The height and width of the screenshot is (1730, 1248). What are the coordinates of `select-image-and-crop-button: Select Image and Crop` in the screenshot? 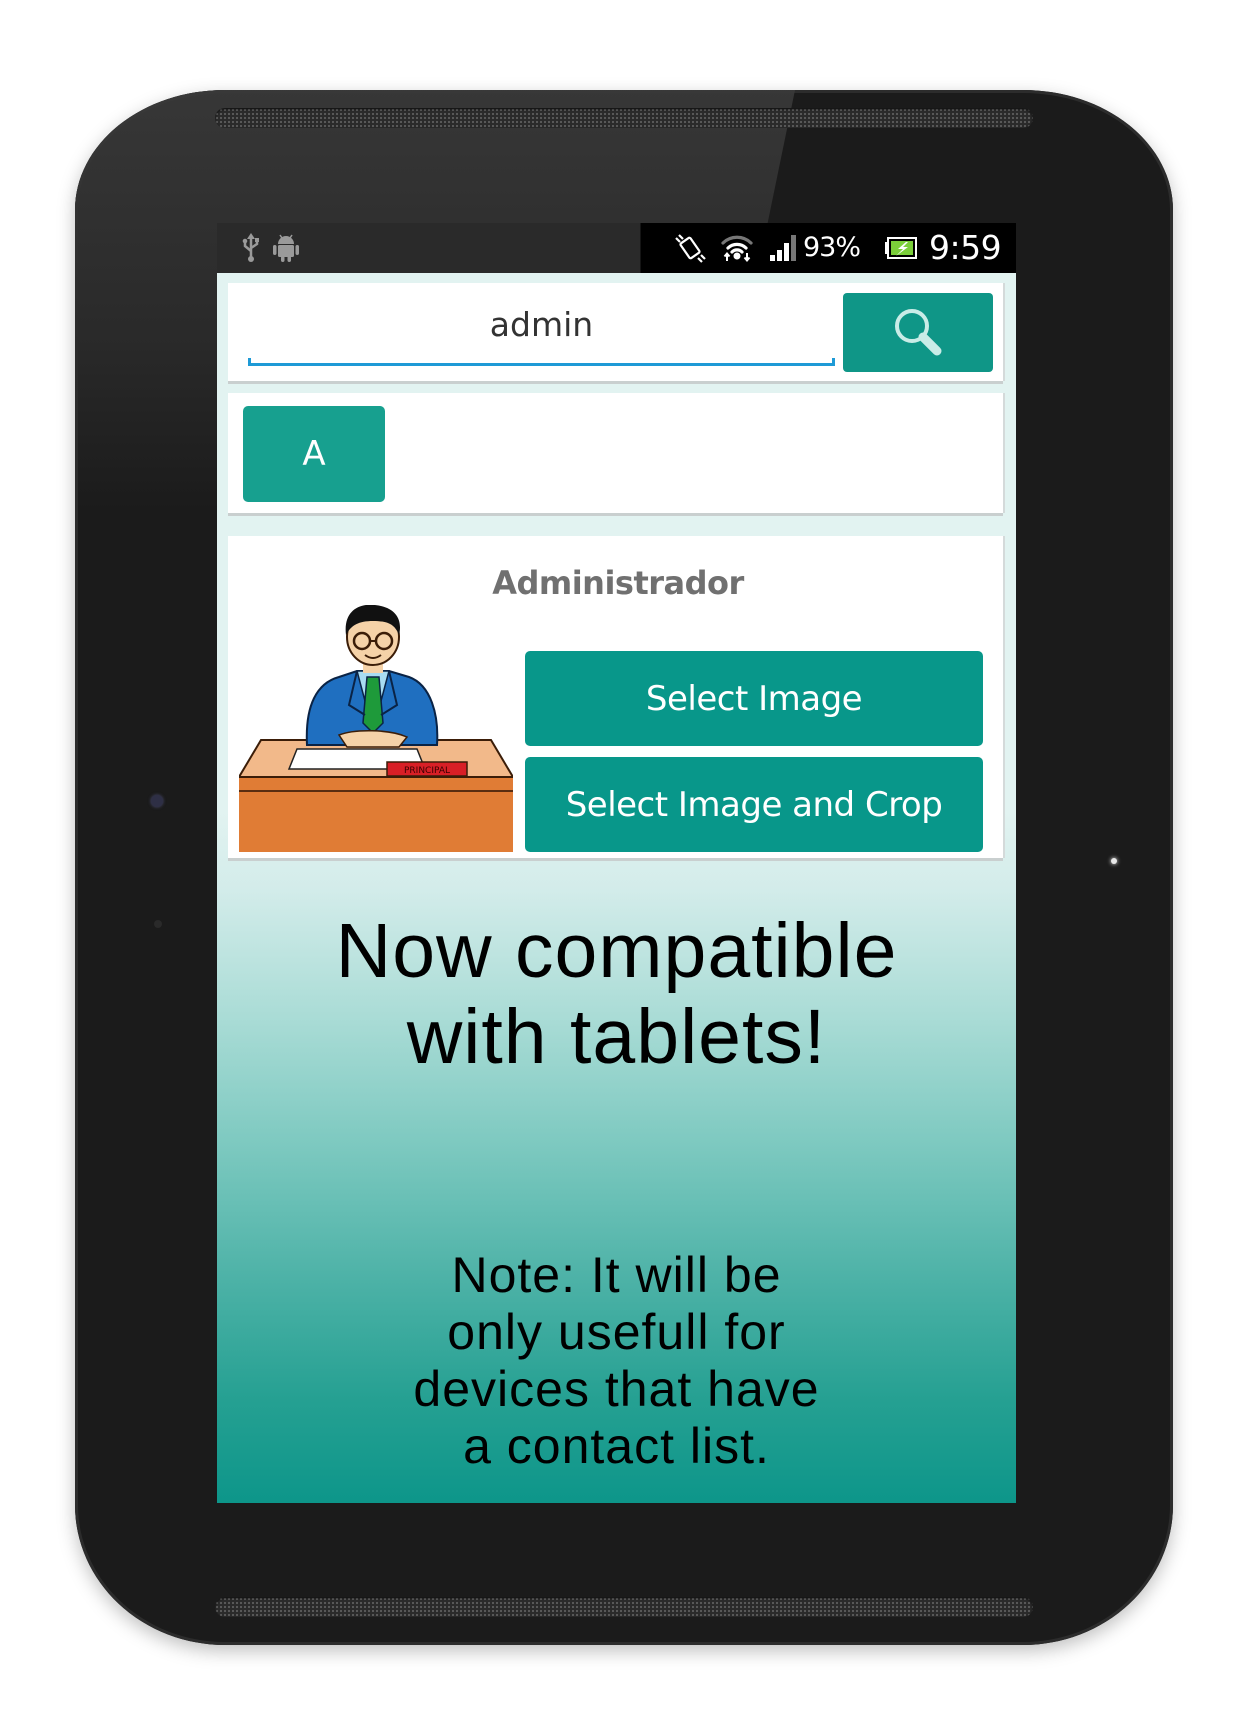 It's located at (754, 804).